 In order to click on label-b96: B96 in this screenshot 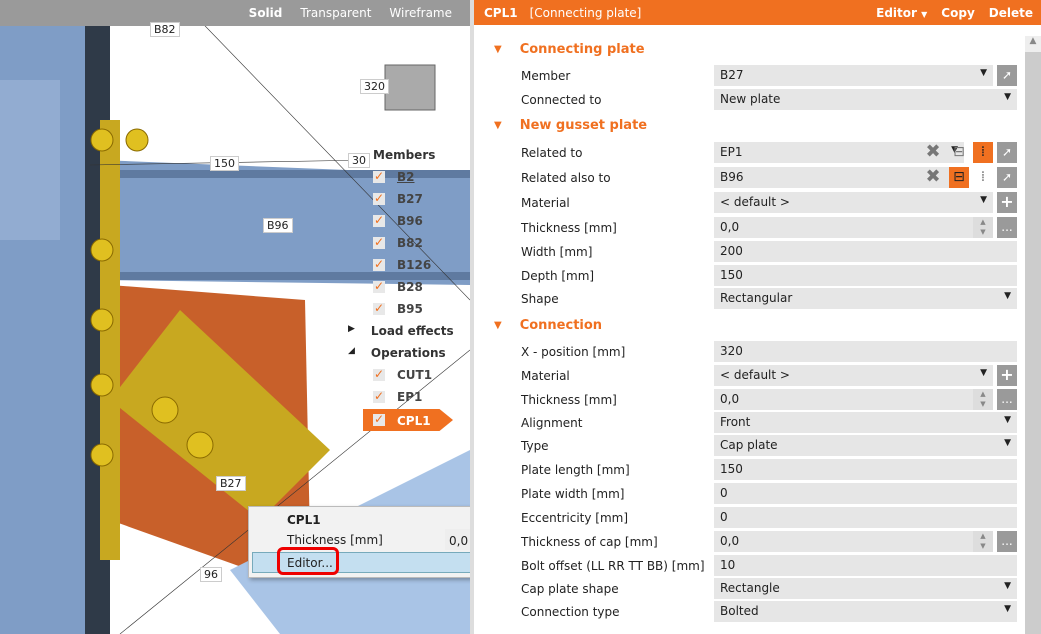, I will do `click(278, 225)`.